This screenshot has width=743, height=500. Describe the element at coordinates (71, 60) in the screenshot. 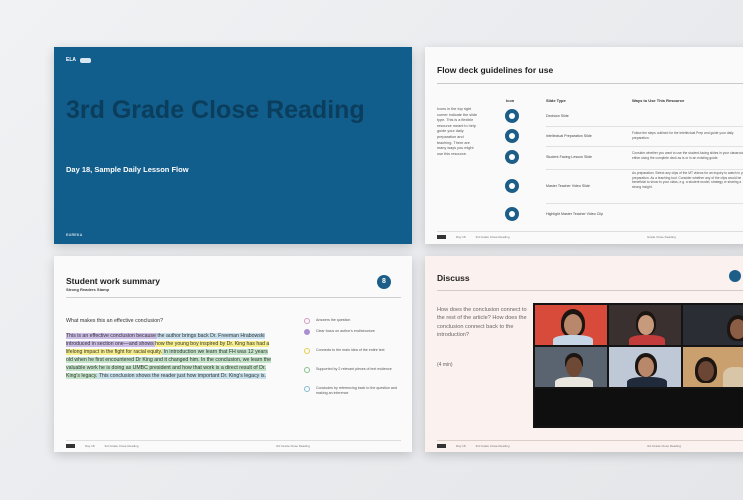

I see `brand-logo-text: ELA` at that location.